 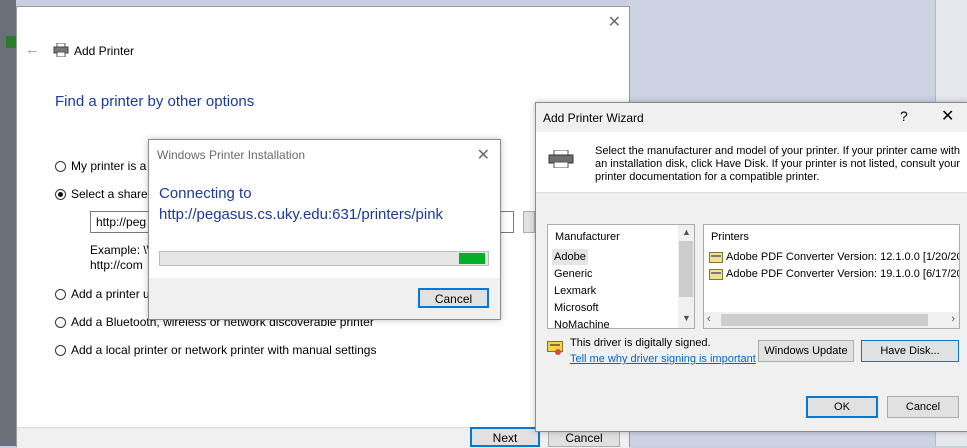 I want to click on certificate-icon, so click(x=555, y=348).